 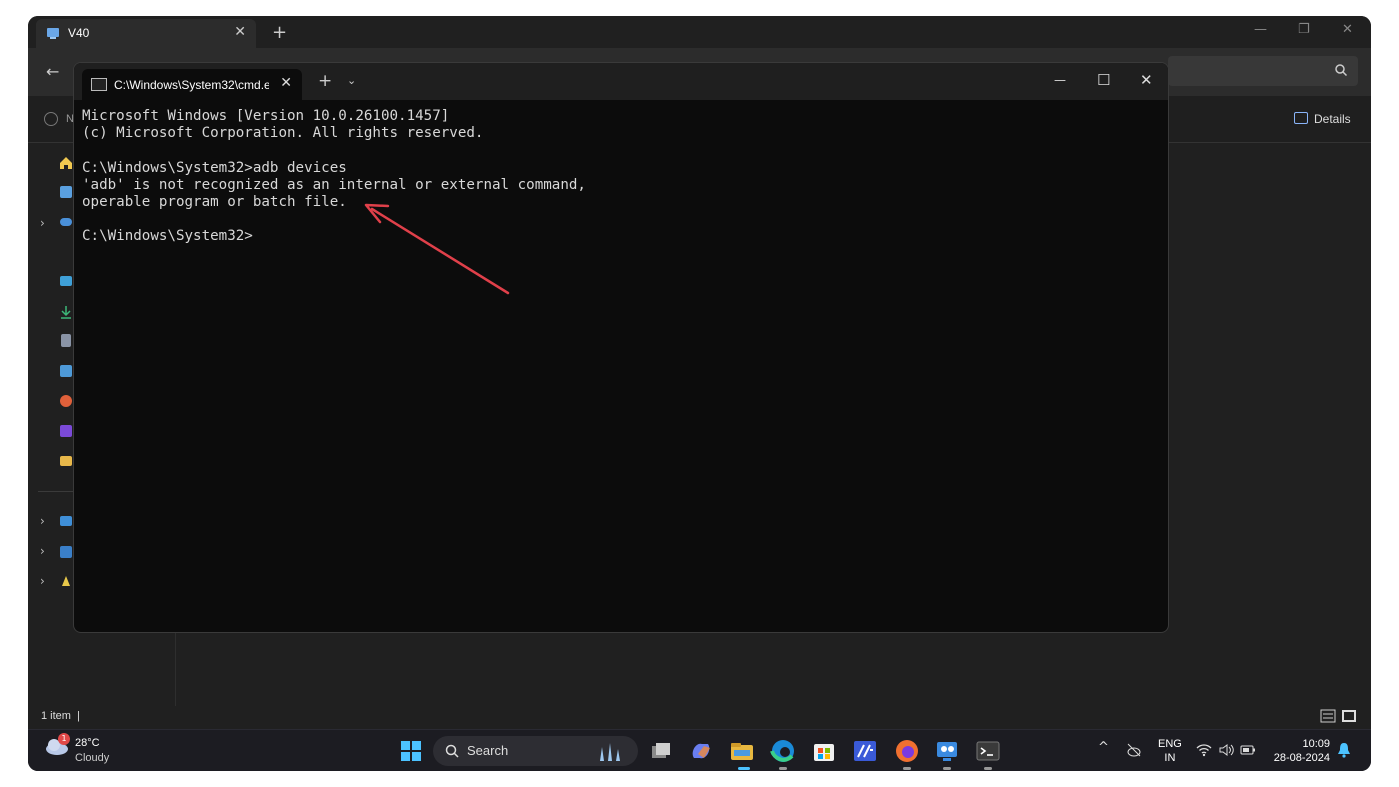 What do you see at coordinates (621, 81) in the screenshot?
I see `cmd-titlebar: C:\Windows\System32\cmd.e ✕ + ⌄ — ☐ ✕` at bounding box center [621, 81].